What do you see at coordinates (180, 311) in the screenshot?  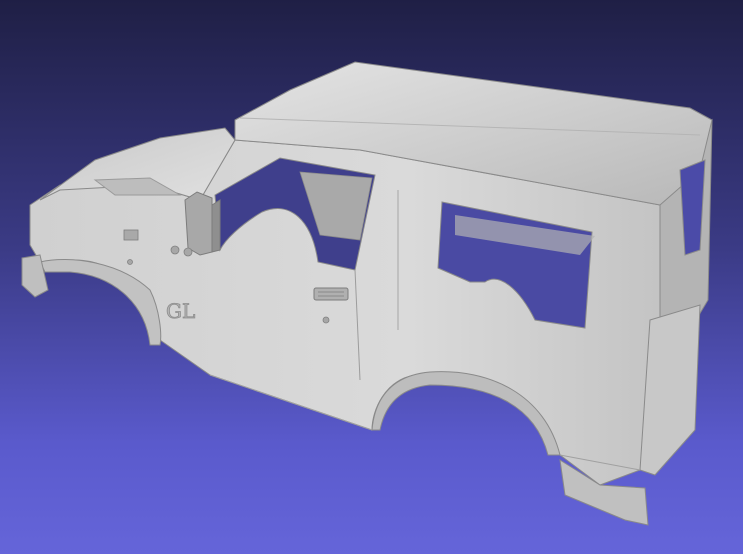 I see `model-badge: GL` at bounding box center [180, 311].